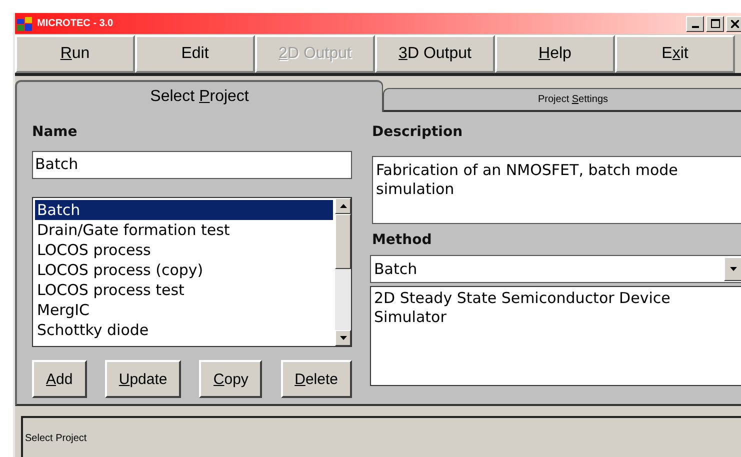 The image size is (741, 457). What do you see at coordinates (25, 23) in the screenshot?
I see `app-icon` at bounding box center [25, 23].